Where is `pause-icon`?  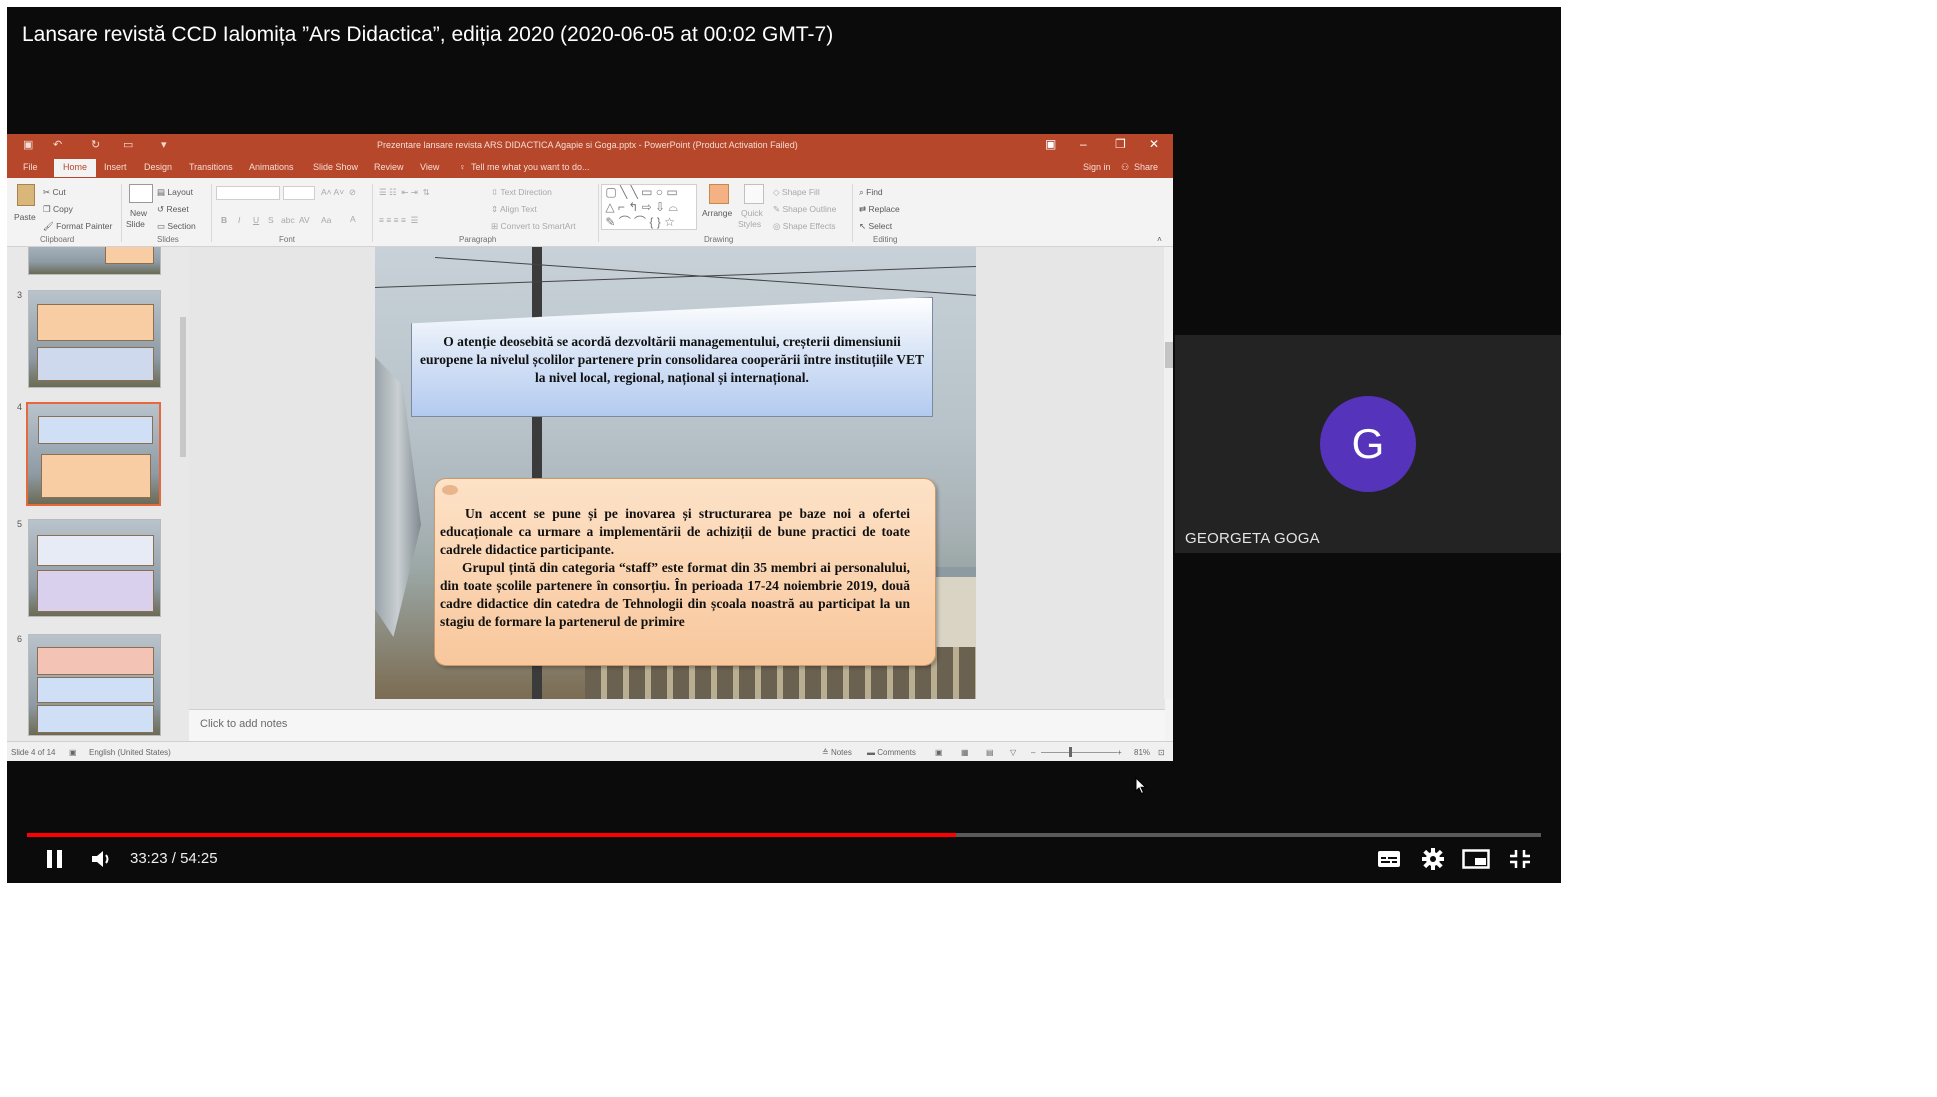
pause-icon is located at coordinates (55, 859).